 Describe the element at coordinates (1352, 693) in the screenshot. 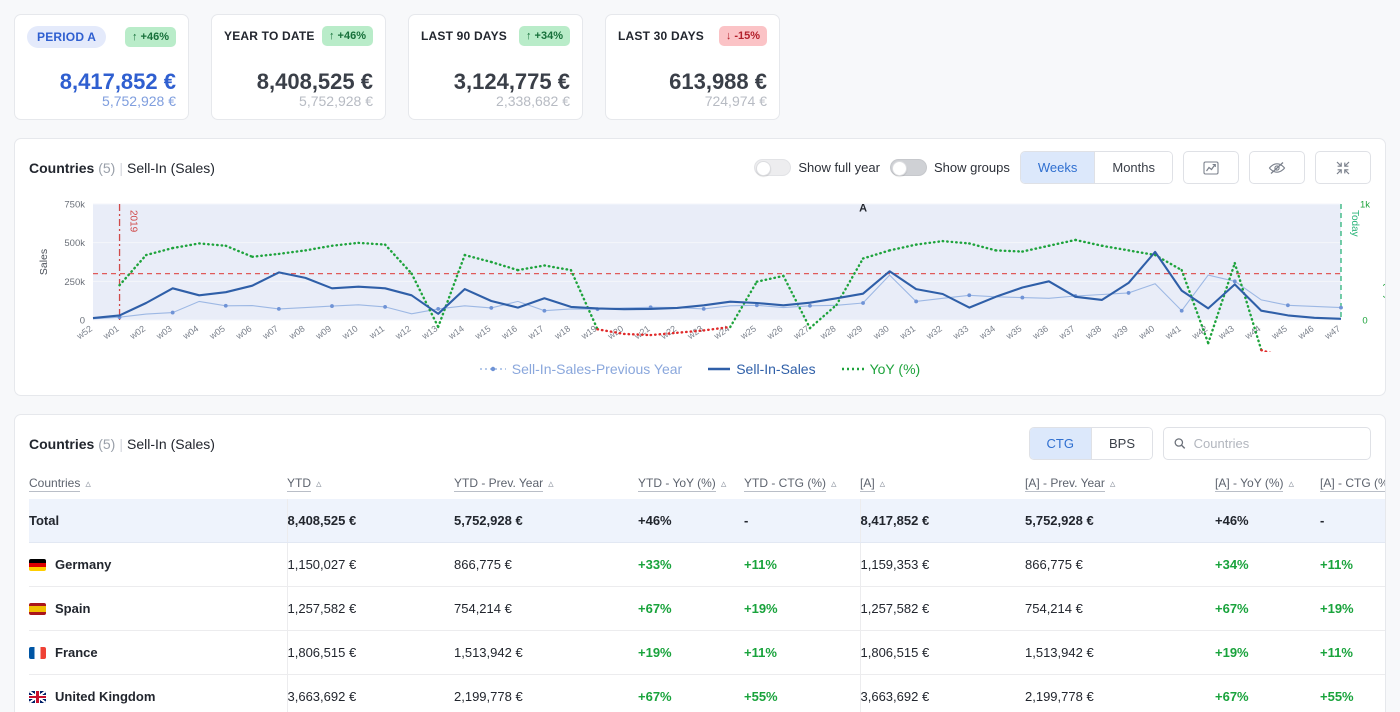

I see `cell-a-ctg: +55%` at that location.